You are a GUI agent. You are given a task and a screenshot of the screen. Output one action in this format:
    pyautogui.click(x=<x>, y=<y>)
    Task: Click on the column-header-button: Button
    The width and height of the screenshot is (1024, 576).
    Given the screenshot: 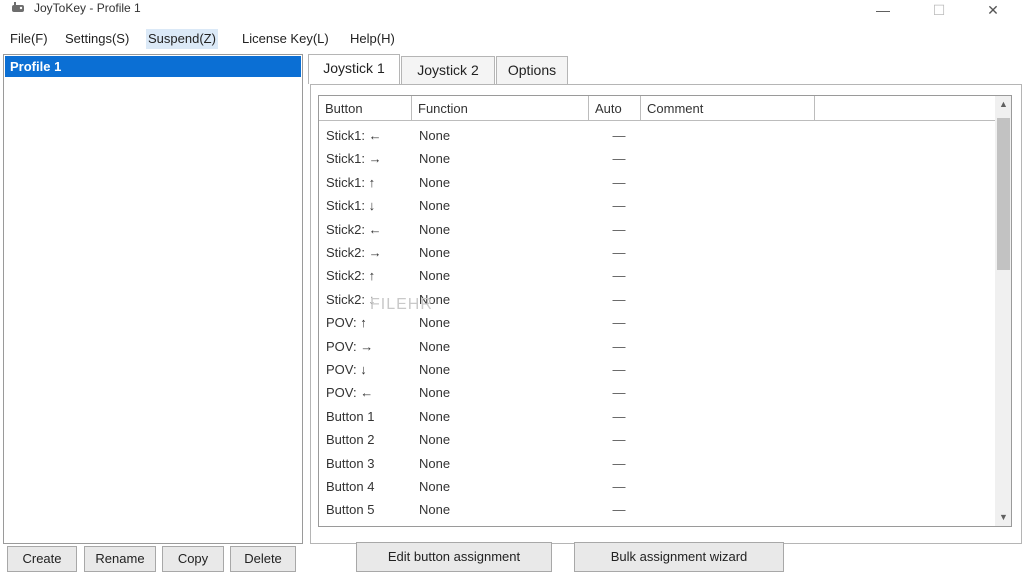 What is the action you would take?
    pyautogui.click(x=365, y=108)
    